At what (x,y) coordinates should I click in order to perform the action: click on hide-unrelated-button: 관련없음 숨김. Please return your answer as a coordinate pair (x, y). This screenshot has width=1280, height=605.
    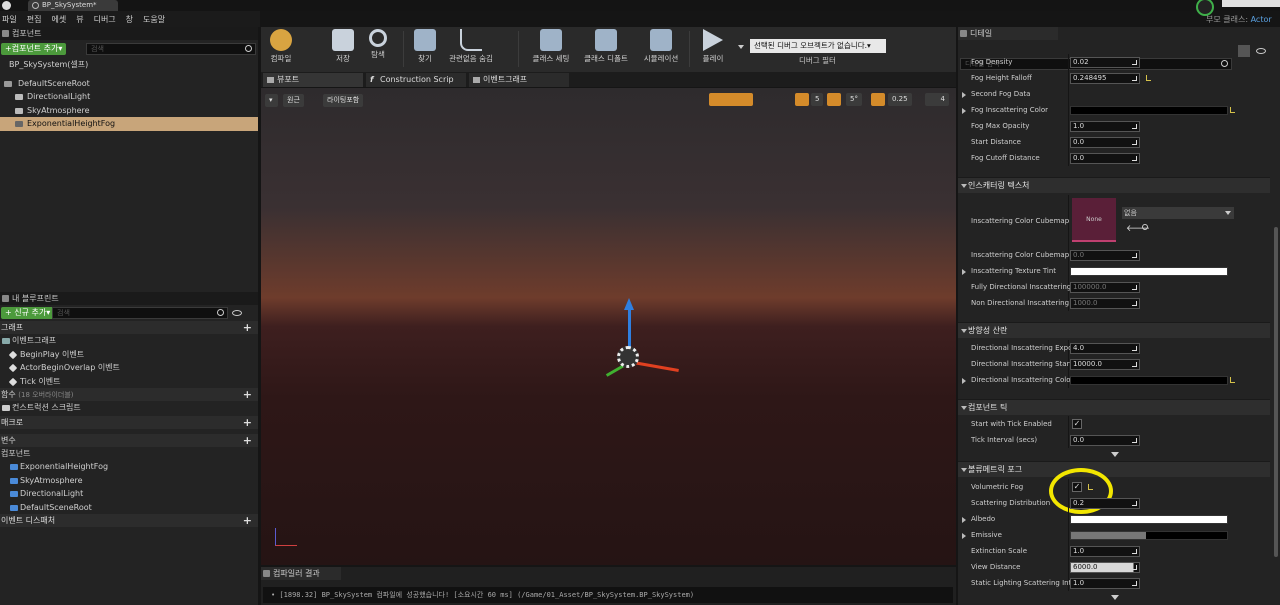
    Looking at the image, I should click on (471, 46).